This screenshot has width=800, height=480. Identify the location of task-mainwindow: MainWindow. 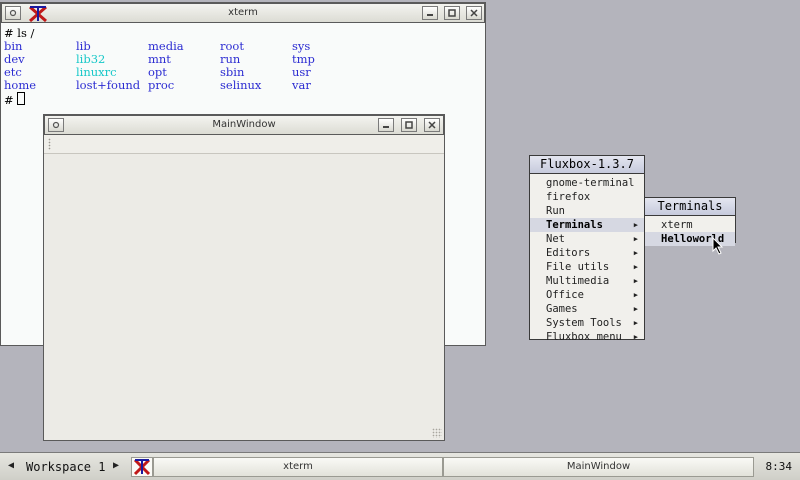
(598, 467).